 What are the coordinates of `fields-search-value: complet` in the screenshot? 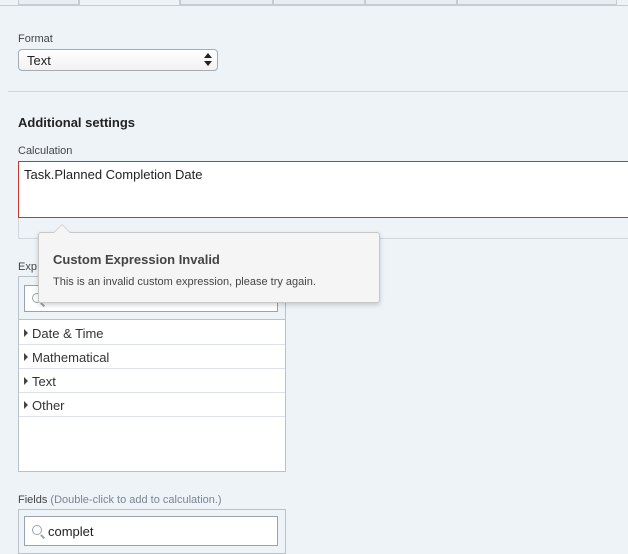 It's located at (71, 531).